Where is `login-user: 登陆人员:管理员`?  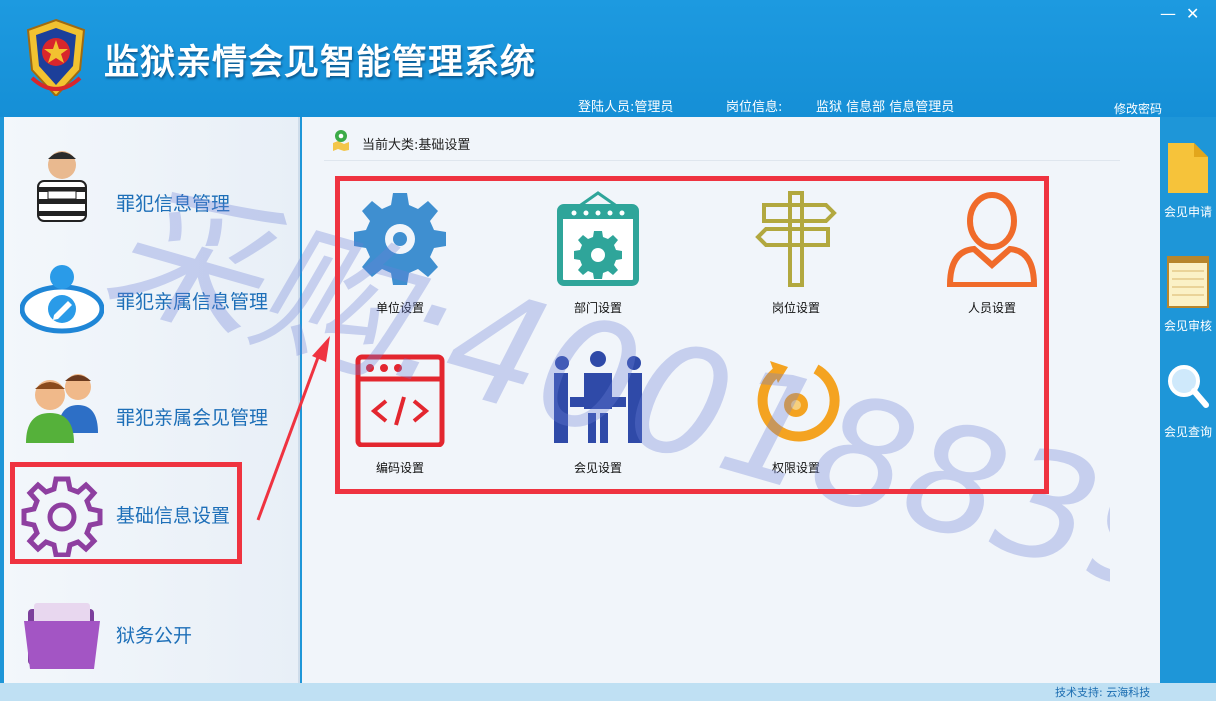 login-user: 登陆人员:管理员 is located at coordinates (626, 107).